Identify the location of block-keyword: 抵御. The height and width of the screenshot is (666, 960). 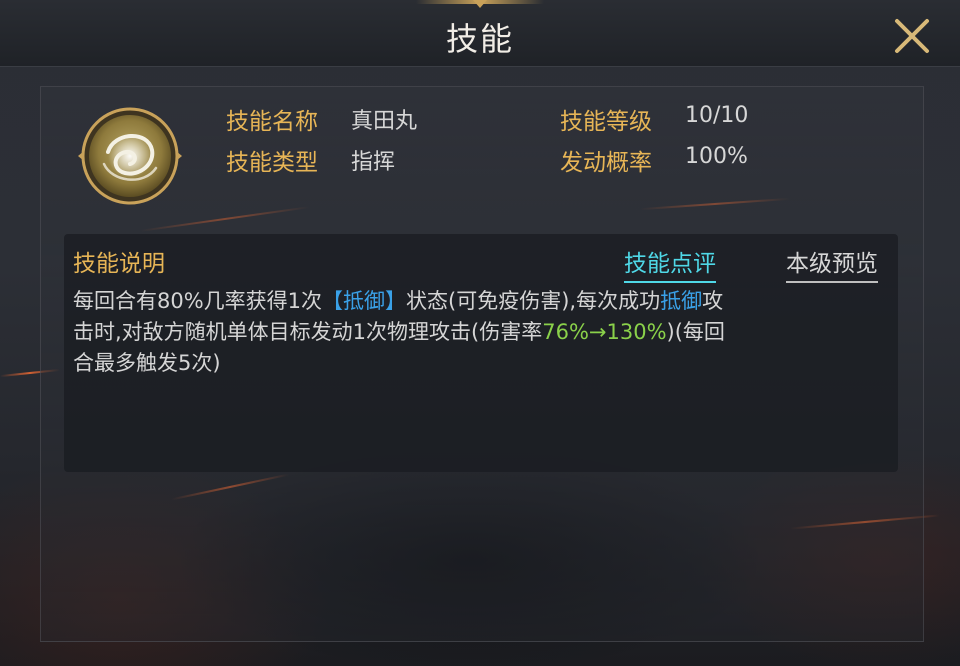
(681, 301).